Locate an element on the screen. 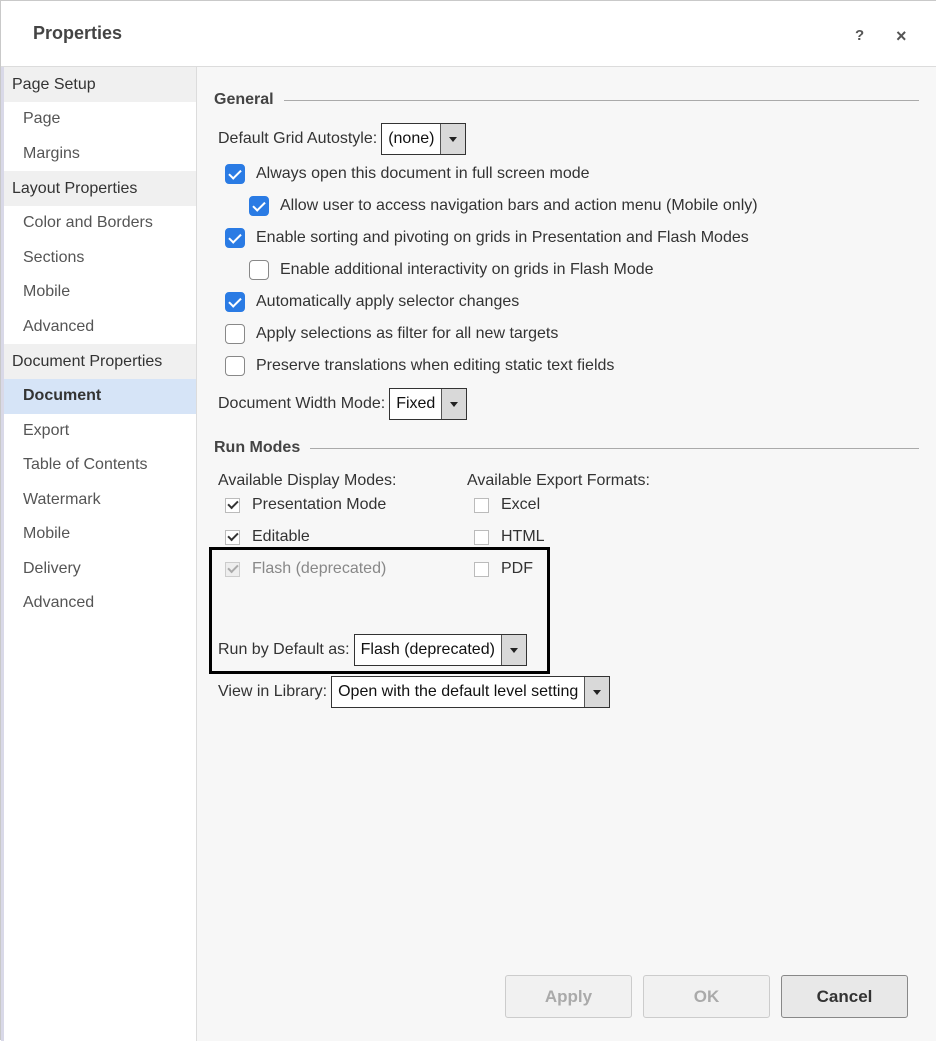 This screenshot has width=936, height=1041. html-format-option: HTML is located at coordinates (509, 537).